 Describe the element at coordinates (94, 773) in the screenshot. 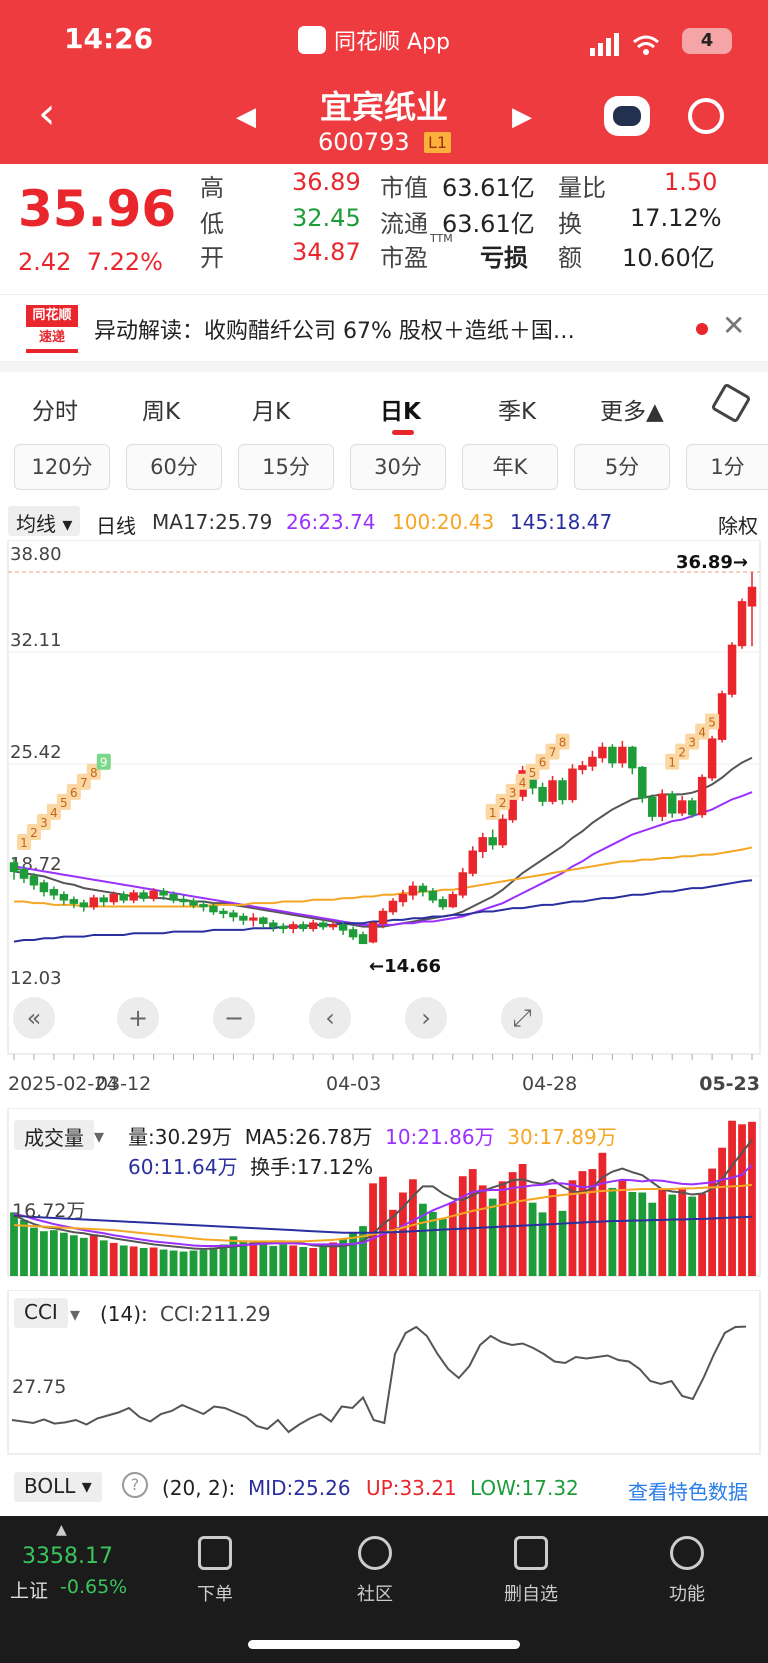

I see `signal-number: 8` at that location.